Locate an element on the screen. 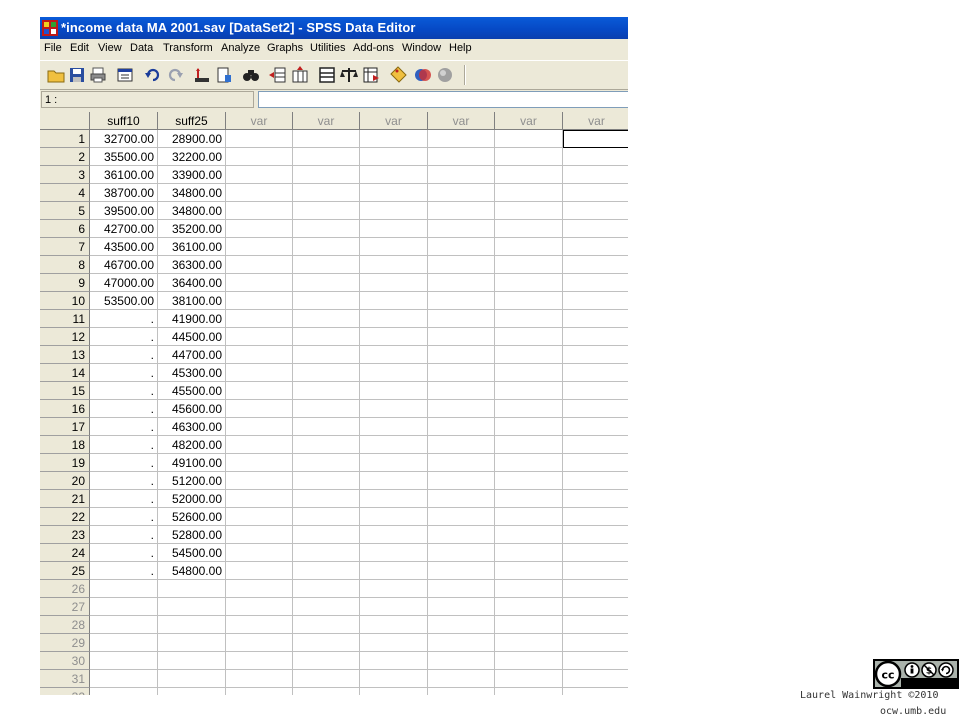  cell-suff25: 34800.00 is located at coordinates (192, 193).